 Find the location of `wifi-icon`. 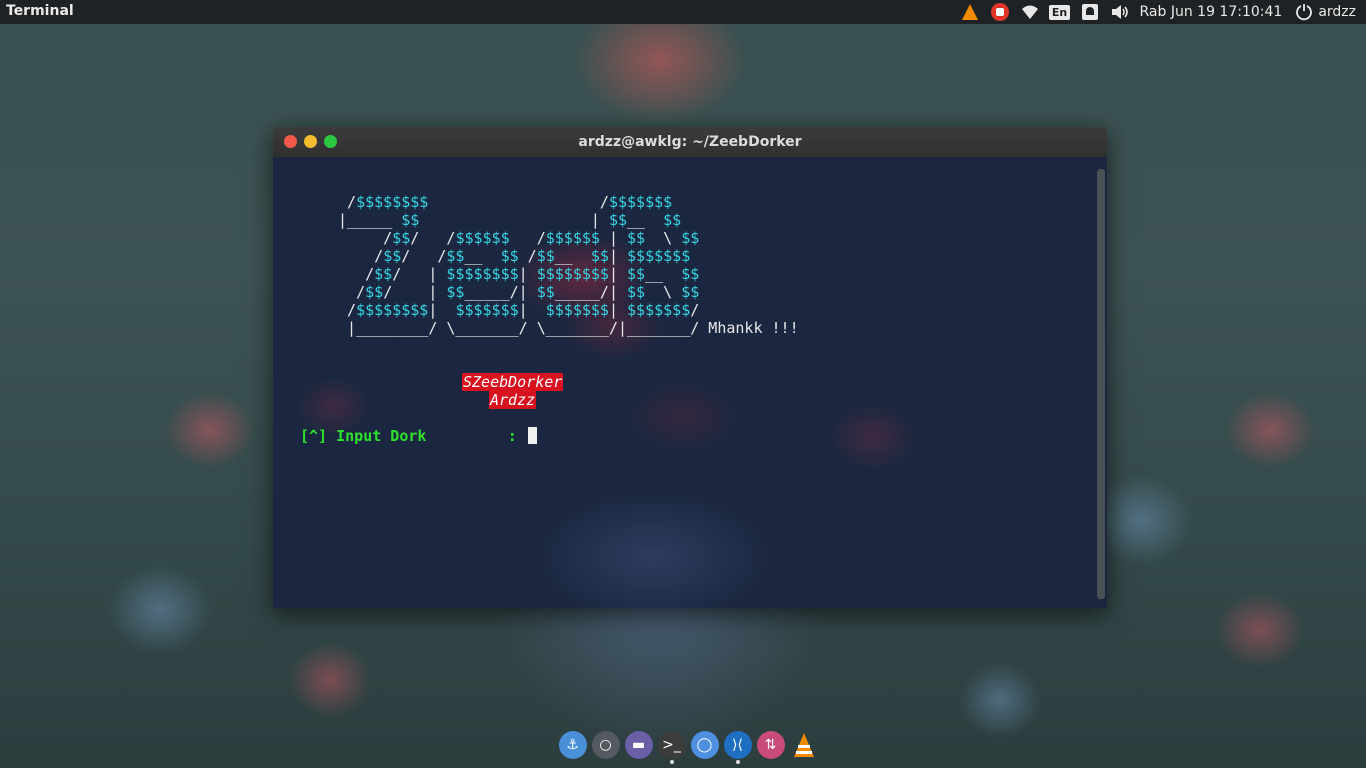

wifi-icon is located at coordinates (1030, 12).